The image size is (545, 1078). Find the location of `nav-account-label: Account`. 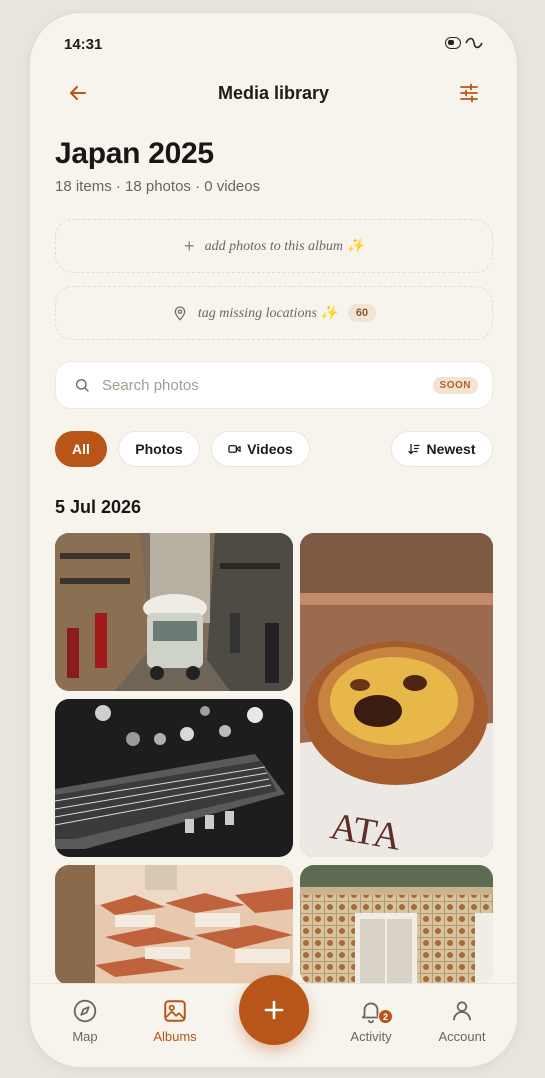

nav-account-label: Account is located at coordinates (462, 1036).